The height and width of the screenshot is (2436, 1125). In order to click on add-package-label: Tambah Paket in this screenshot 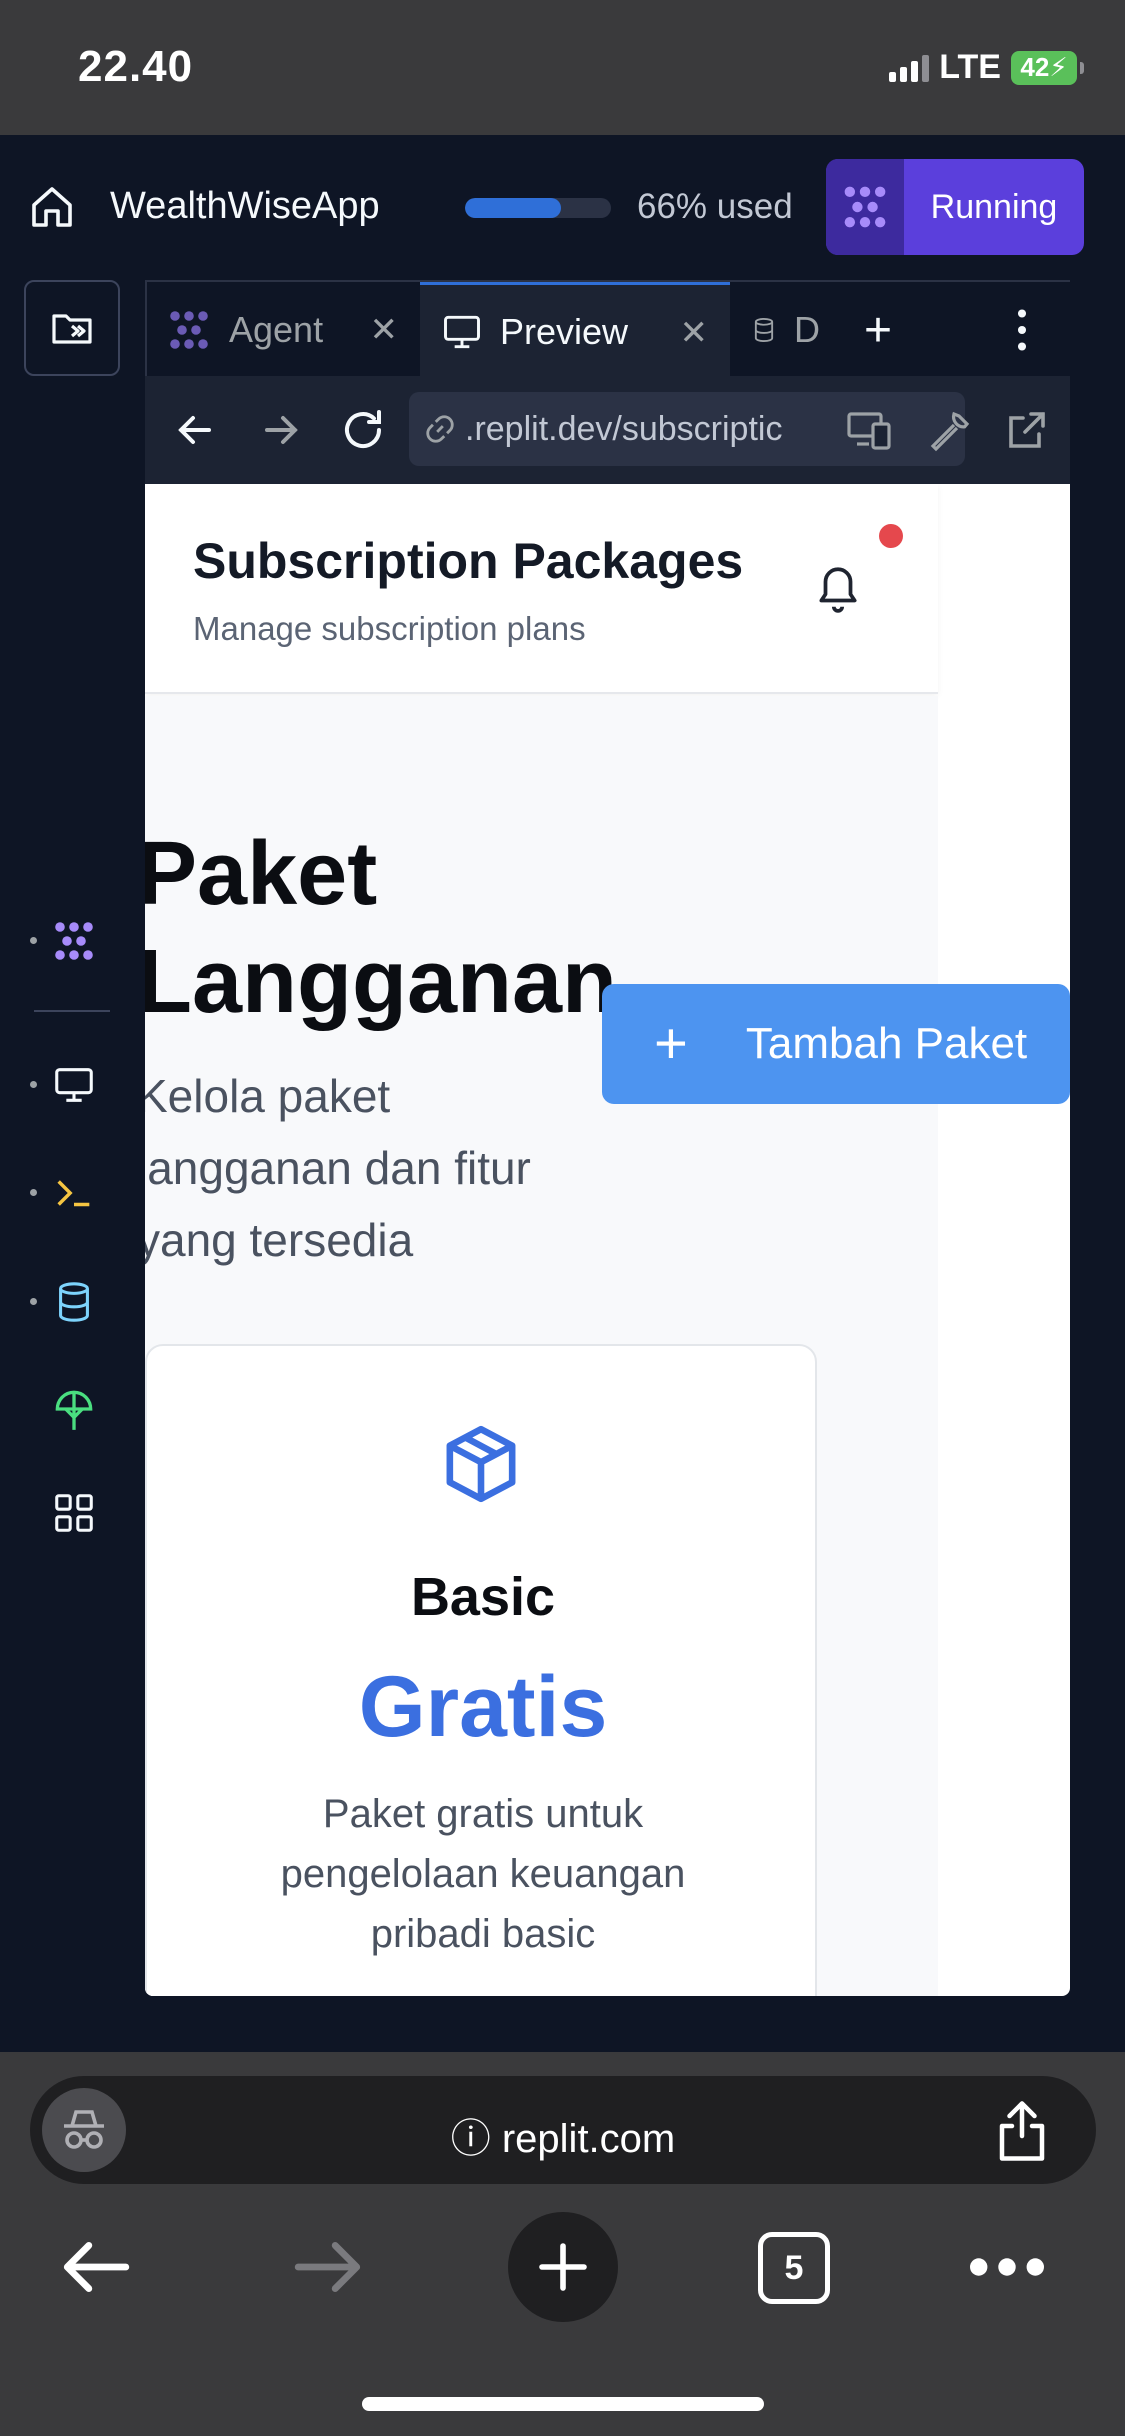, I will do `click(886, 1043)`.